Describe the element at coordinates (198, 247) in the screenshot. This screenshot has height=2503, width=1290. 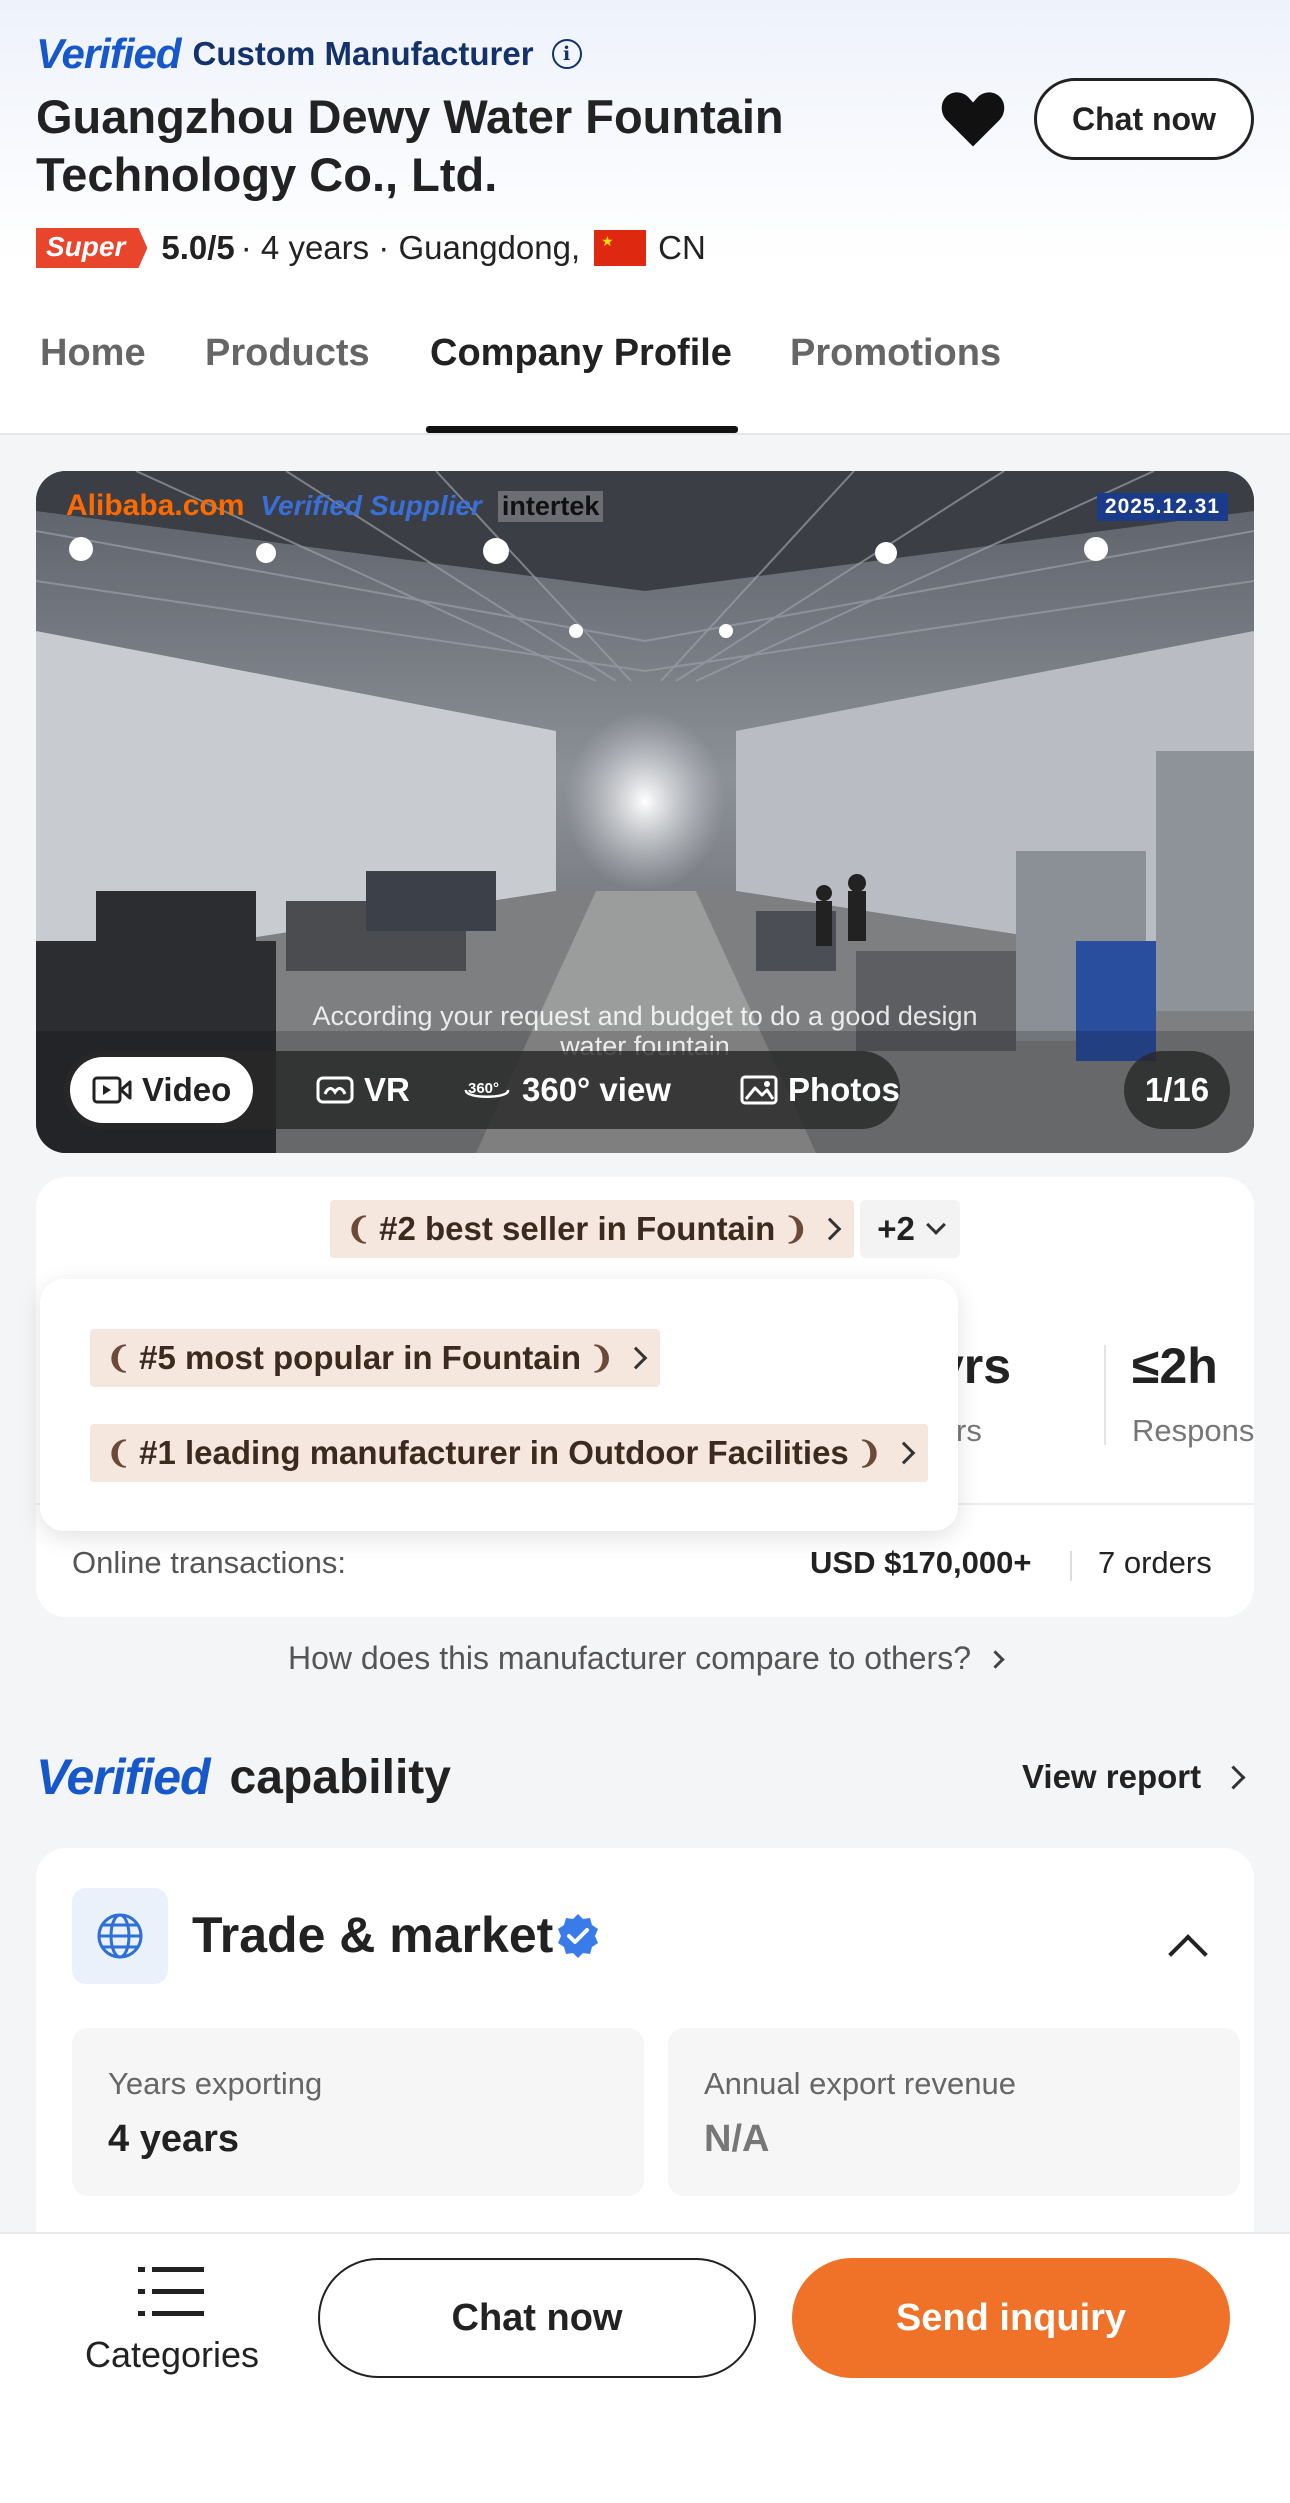
I see `rating: 5.0/5` at that location.